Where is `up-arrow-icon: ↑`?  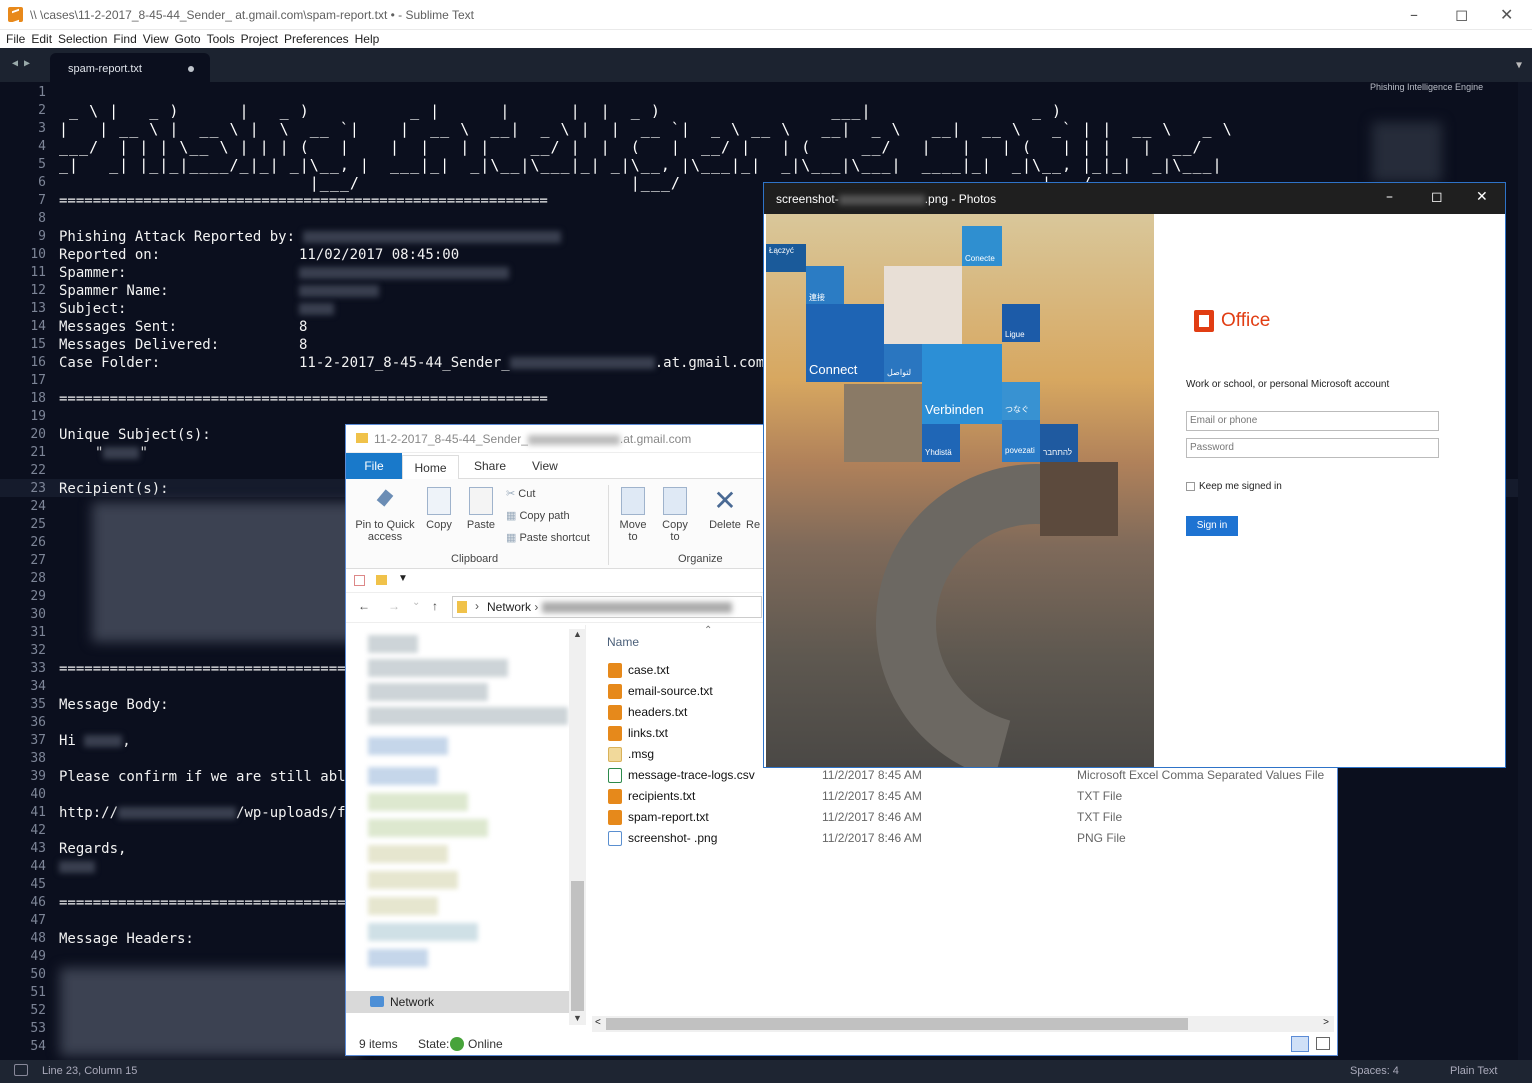
up-arrow-icon: ↑ is located at coordinates (435, 606).